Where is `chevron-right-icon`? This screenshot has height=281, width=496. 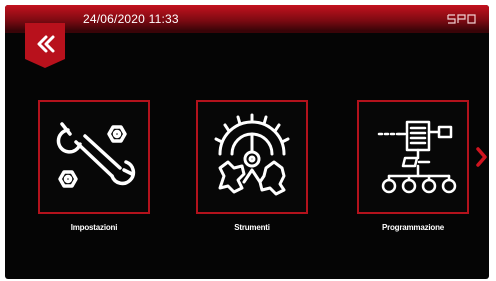
chevron-right-icon is located at coordinates (481, 157).